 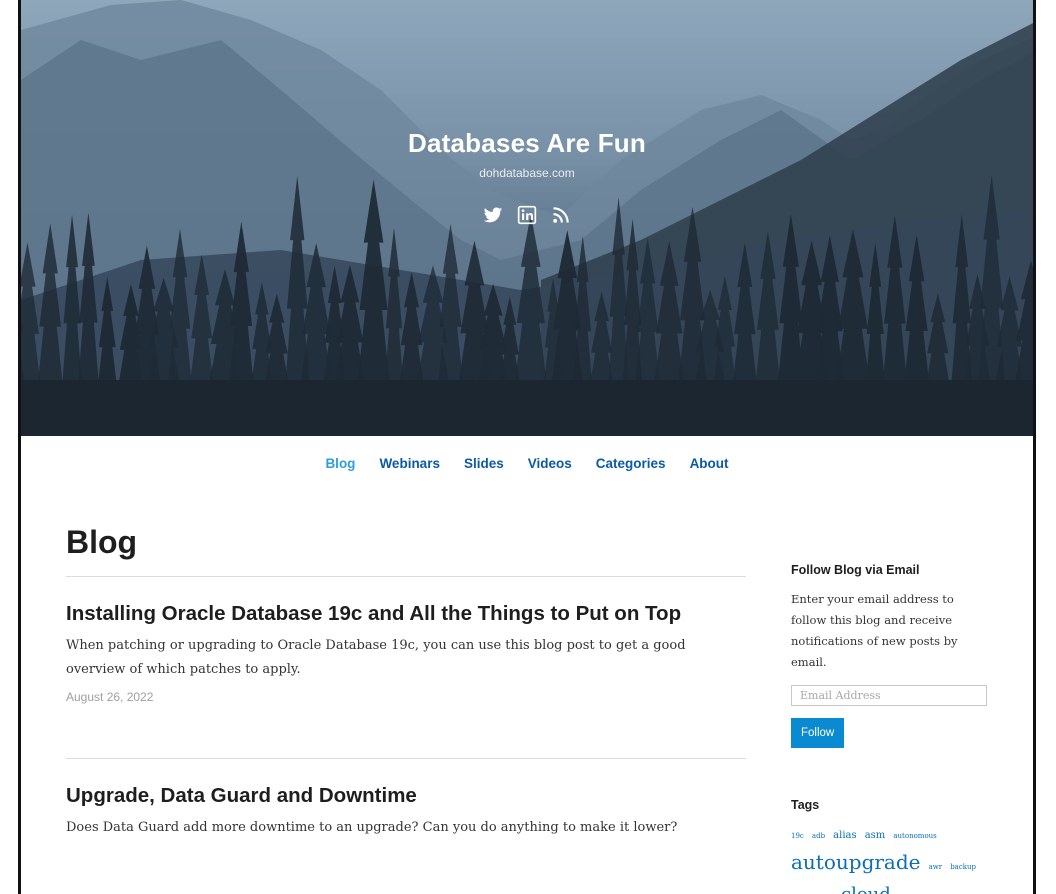 I want to click on linkedin-icon, so click(x=527, y=215).